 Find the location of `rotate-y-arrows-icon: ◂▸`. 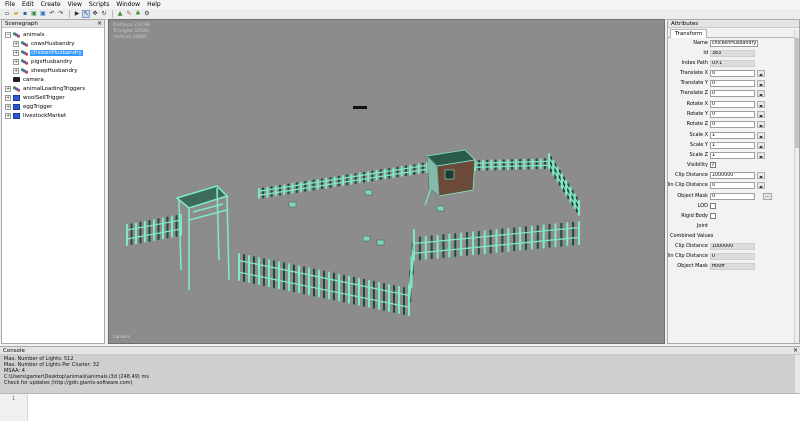

rotate-y-arrows-icon: ◂▸ is located at coordinates (761, 114).